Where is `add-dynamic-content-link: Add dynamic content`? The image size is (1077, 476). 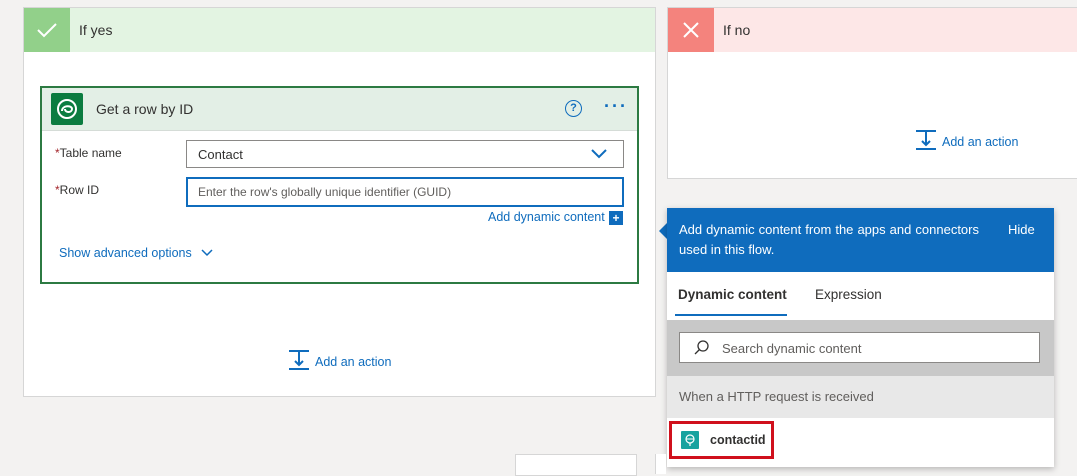
add-dynamic-content-link: Add dynamic content is located at coordinates (546, 217).